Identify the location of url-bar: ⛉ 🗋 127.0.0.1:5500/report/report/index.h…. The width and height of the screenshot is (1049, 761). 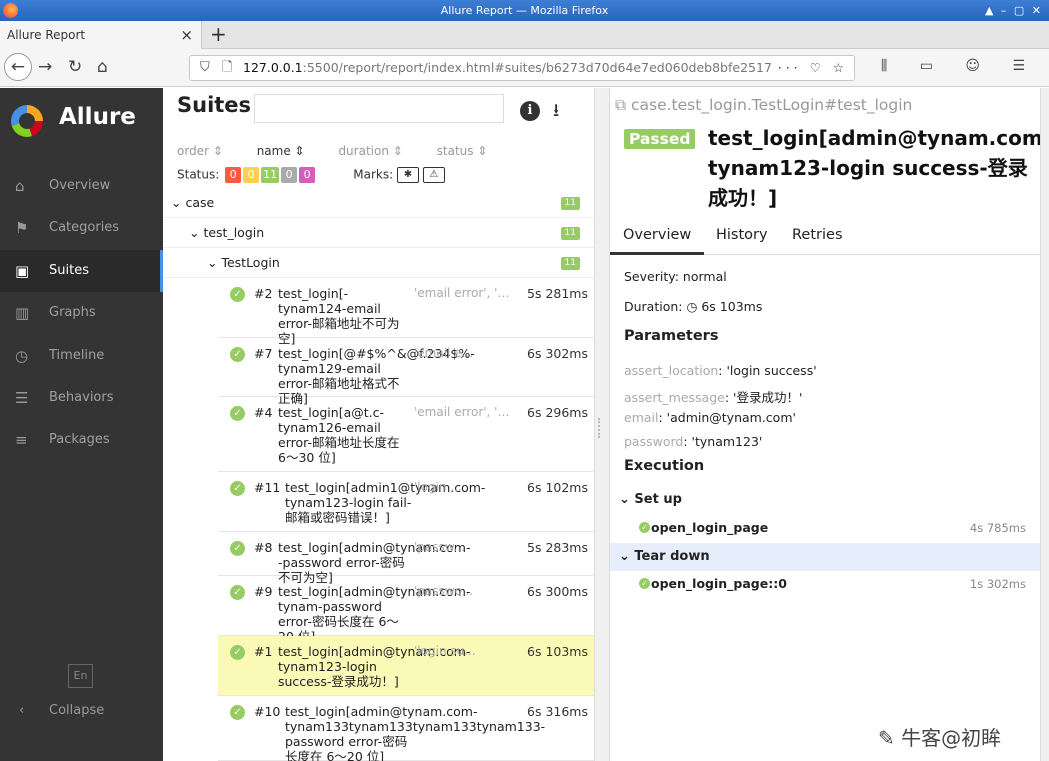
(522, 68).